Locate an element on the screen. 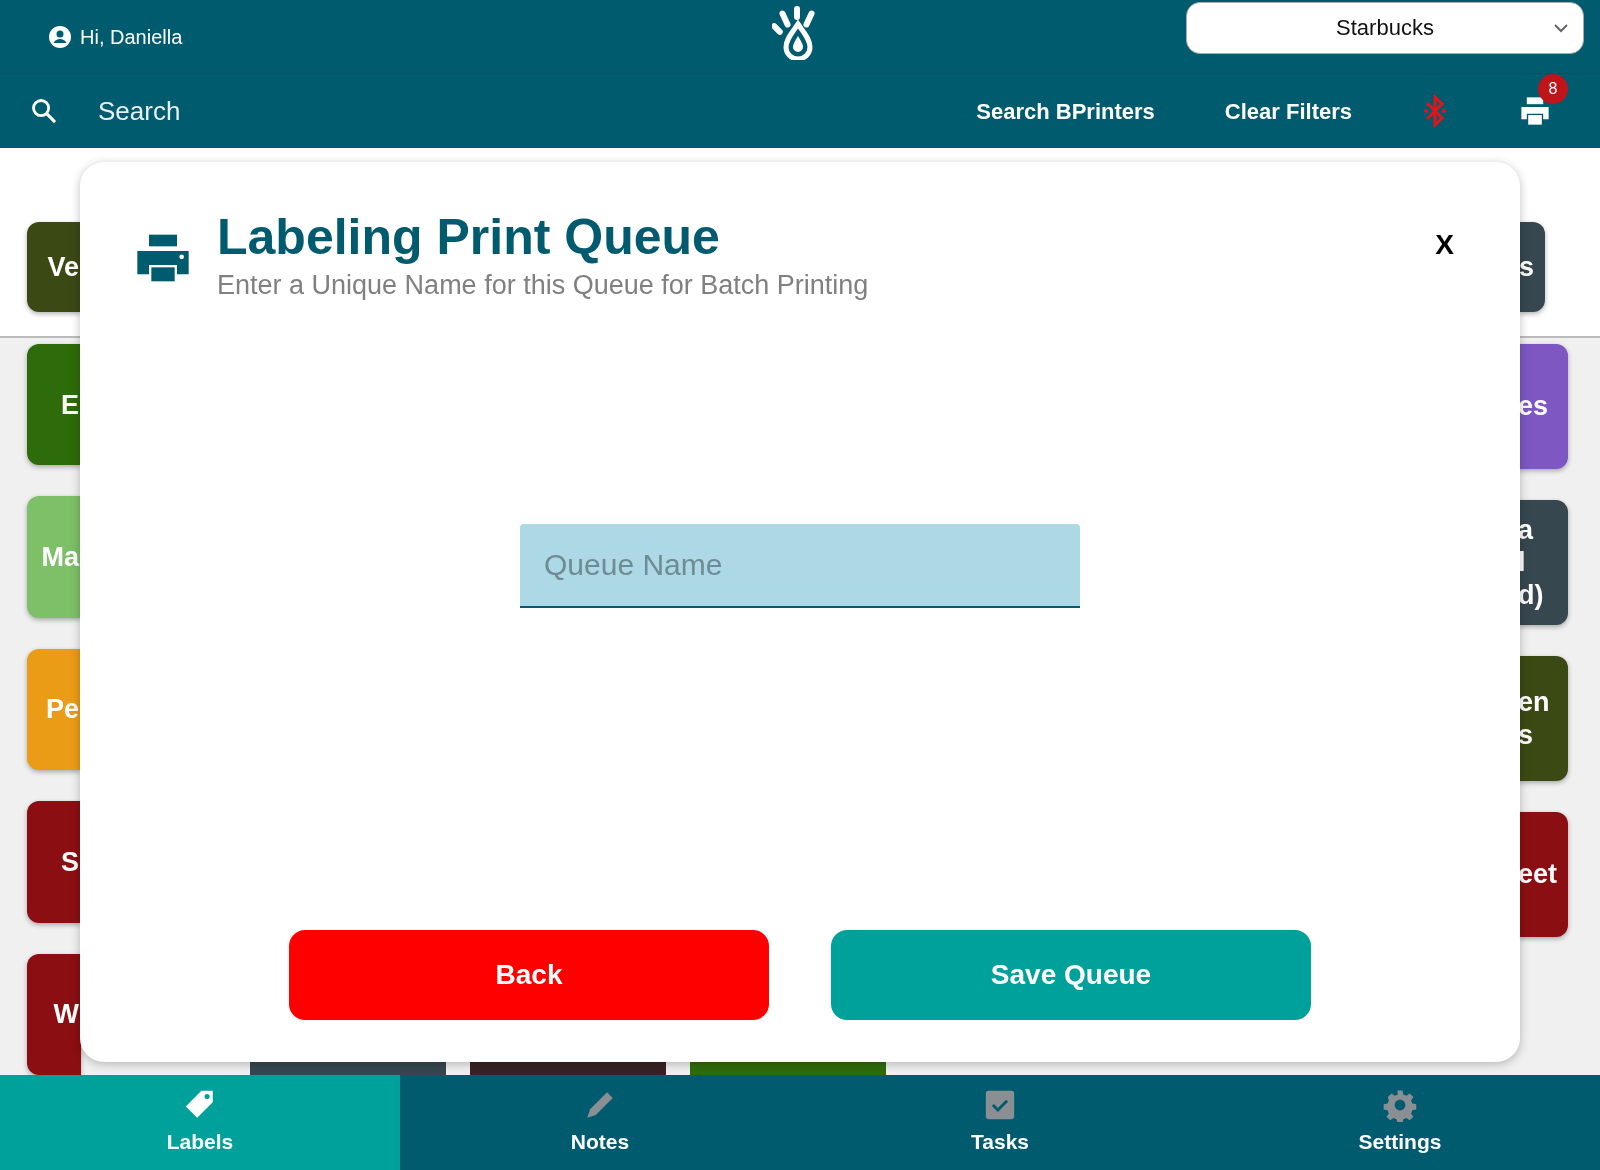 This screenshot has height=1170, width=1600. tile: es is located at coordinates (1543, 406).